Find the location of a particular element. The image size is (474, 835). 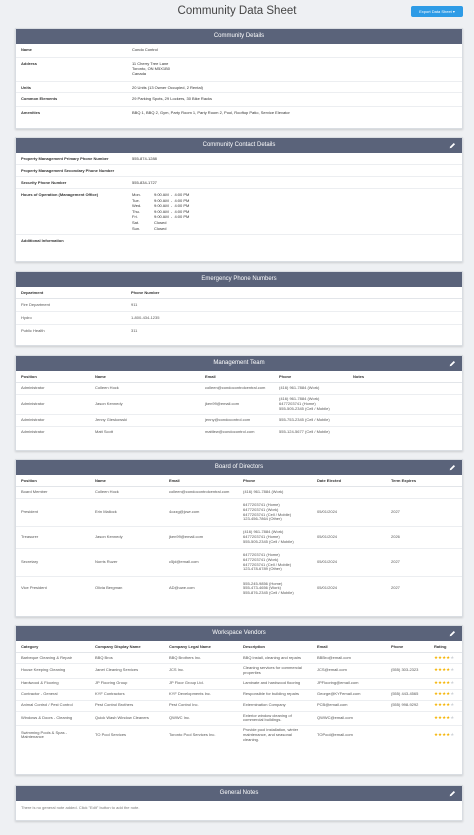

table-cell: Matt Scott is located at coordinates (104, 432).